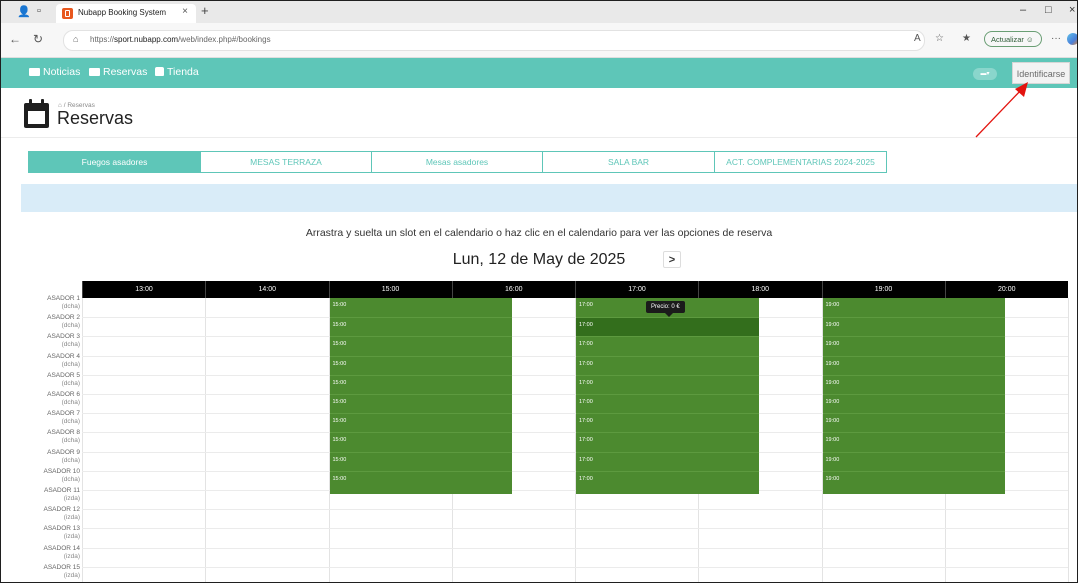 This screenshot has height=583, width=1078. What do you see at coordinates (1048, 10) in the screenshot?
I see `maximize-icon: □` at bounding box center [1048, 10].